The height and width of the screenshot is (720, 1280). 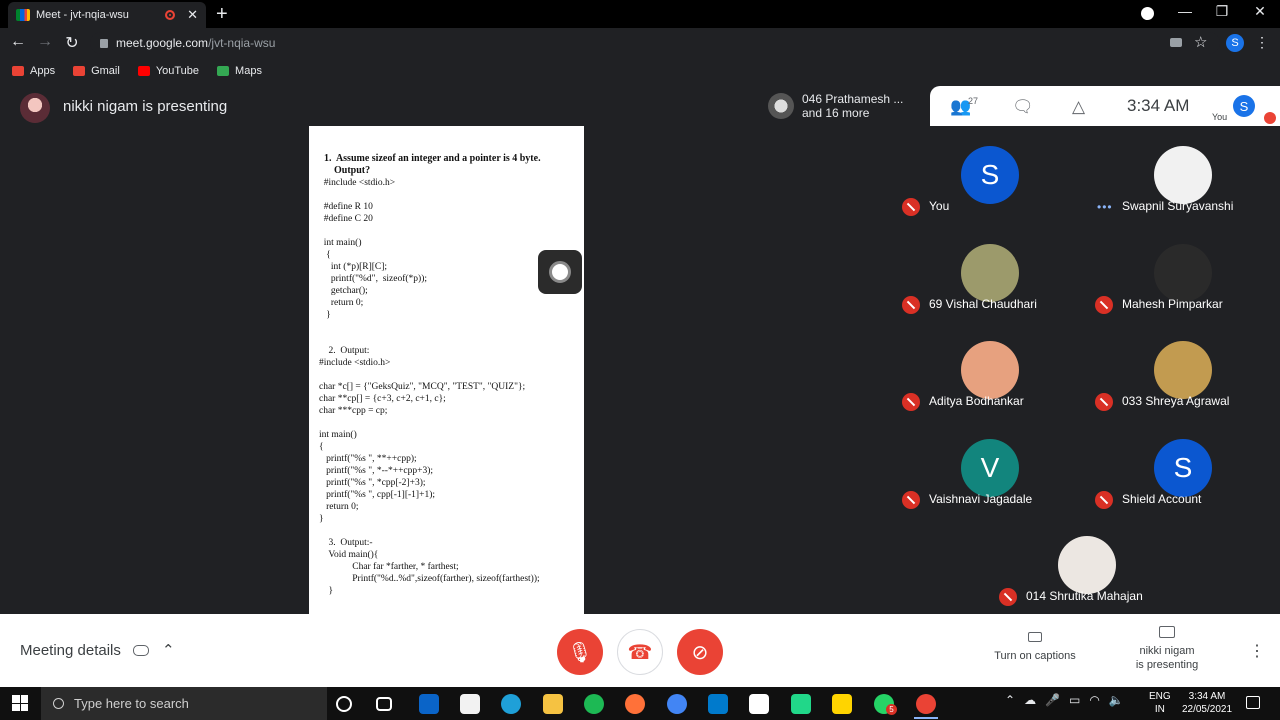 I want to click on store-icon, so click(x=470, y=704).